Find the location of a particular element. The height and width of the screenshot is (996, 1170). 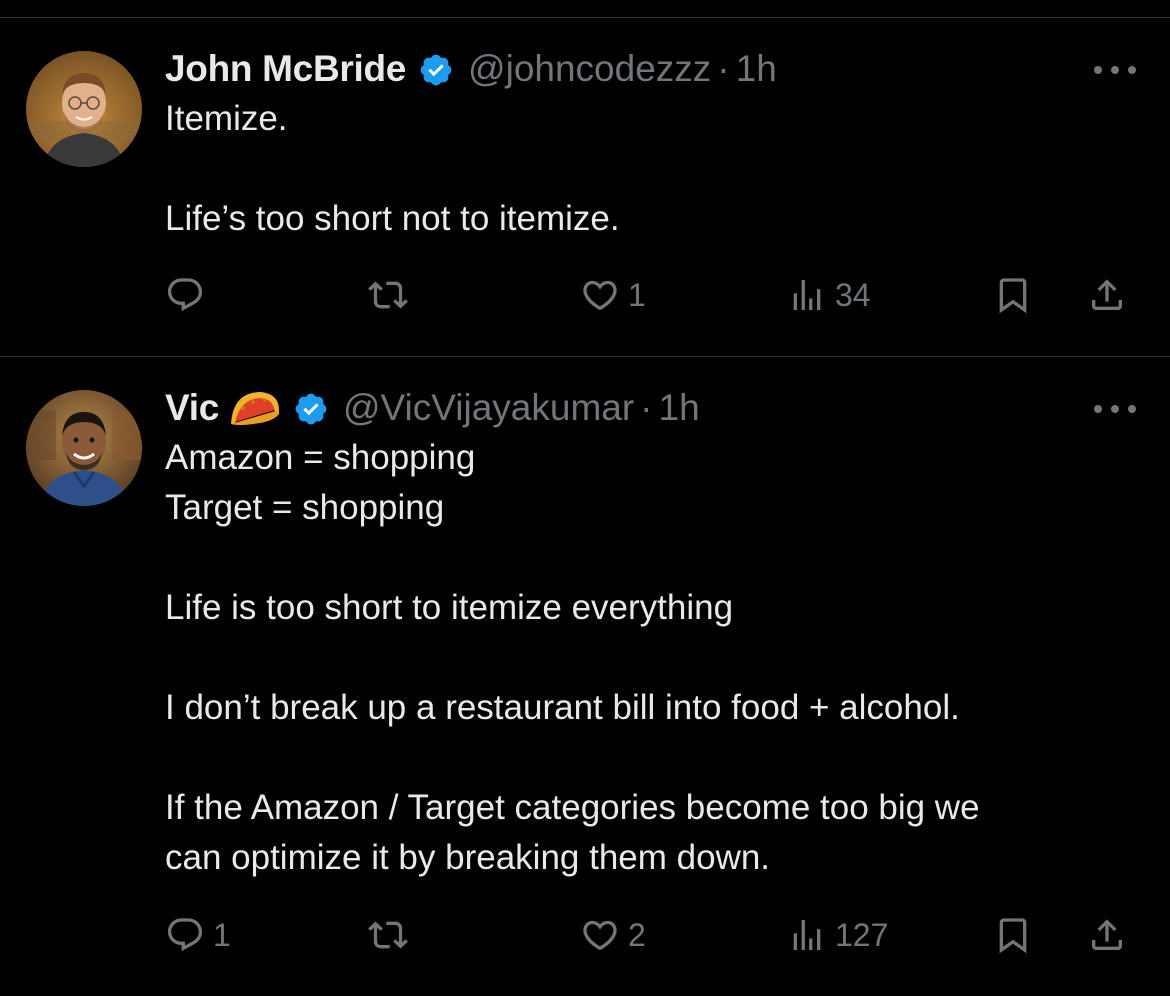

author-name: John McBride is located at coordinates (285, 69).